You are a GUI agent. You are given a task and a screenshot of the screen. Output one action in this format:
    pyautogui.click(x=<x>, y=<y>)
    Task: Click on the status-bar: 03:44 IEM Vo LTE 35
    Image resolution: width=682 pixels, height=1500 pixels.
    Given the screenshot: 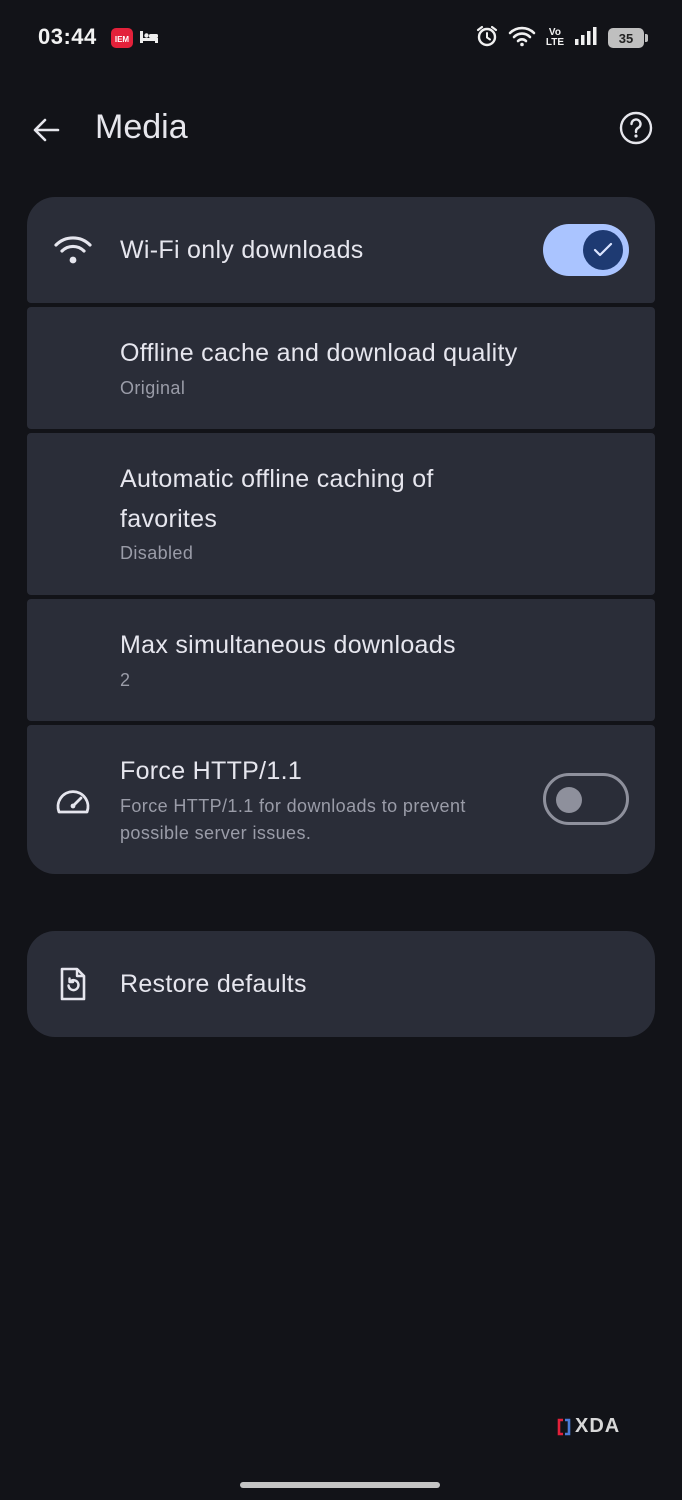 What is the action you would take?
    pyautogui.click(x=341, y=39)
    